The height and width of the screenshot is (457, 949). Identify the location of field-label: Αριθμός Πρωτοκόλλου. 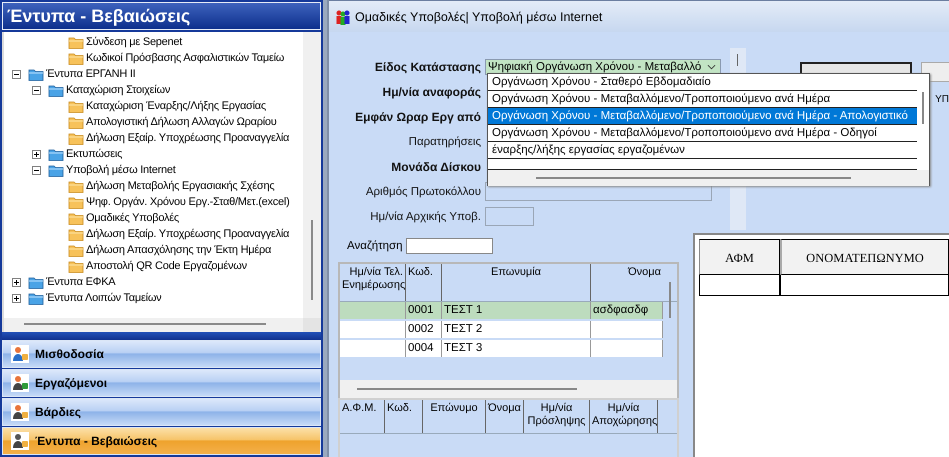
(423, 192).